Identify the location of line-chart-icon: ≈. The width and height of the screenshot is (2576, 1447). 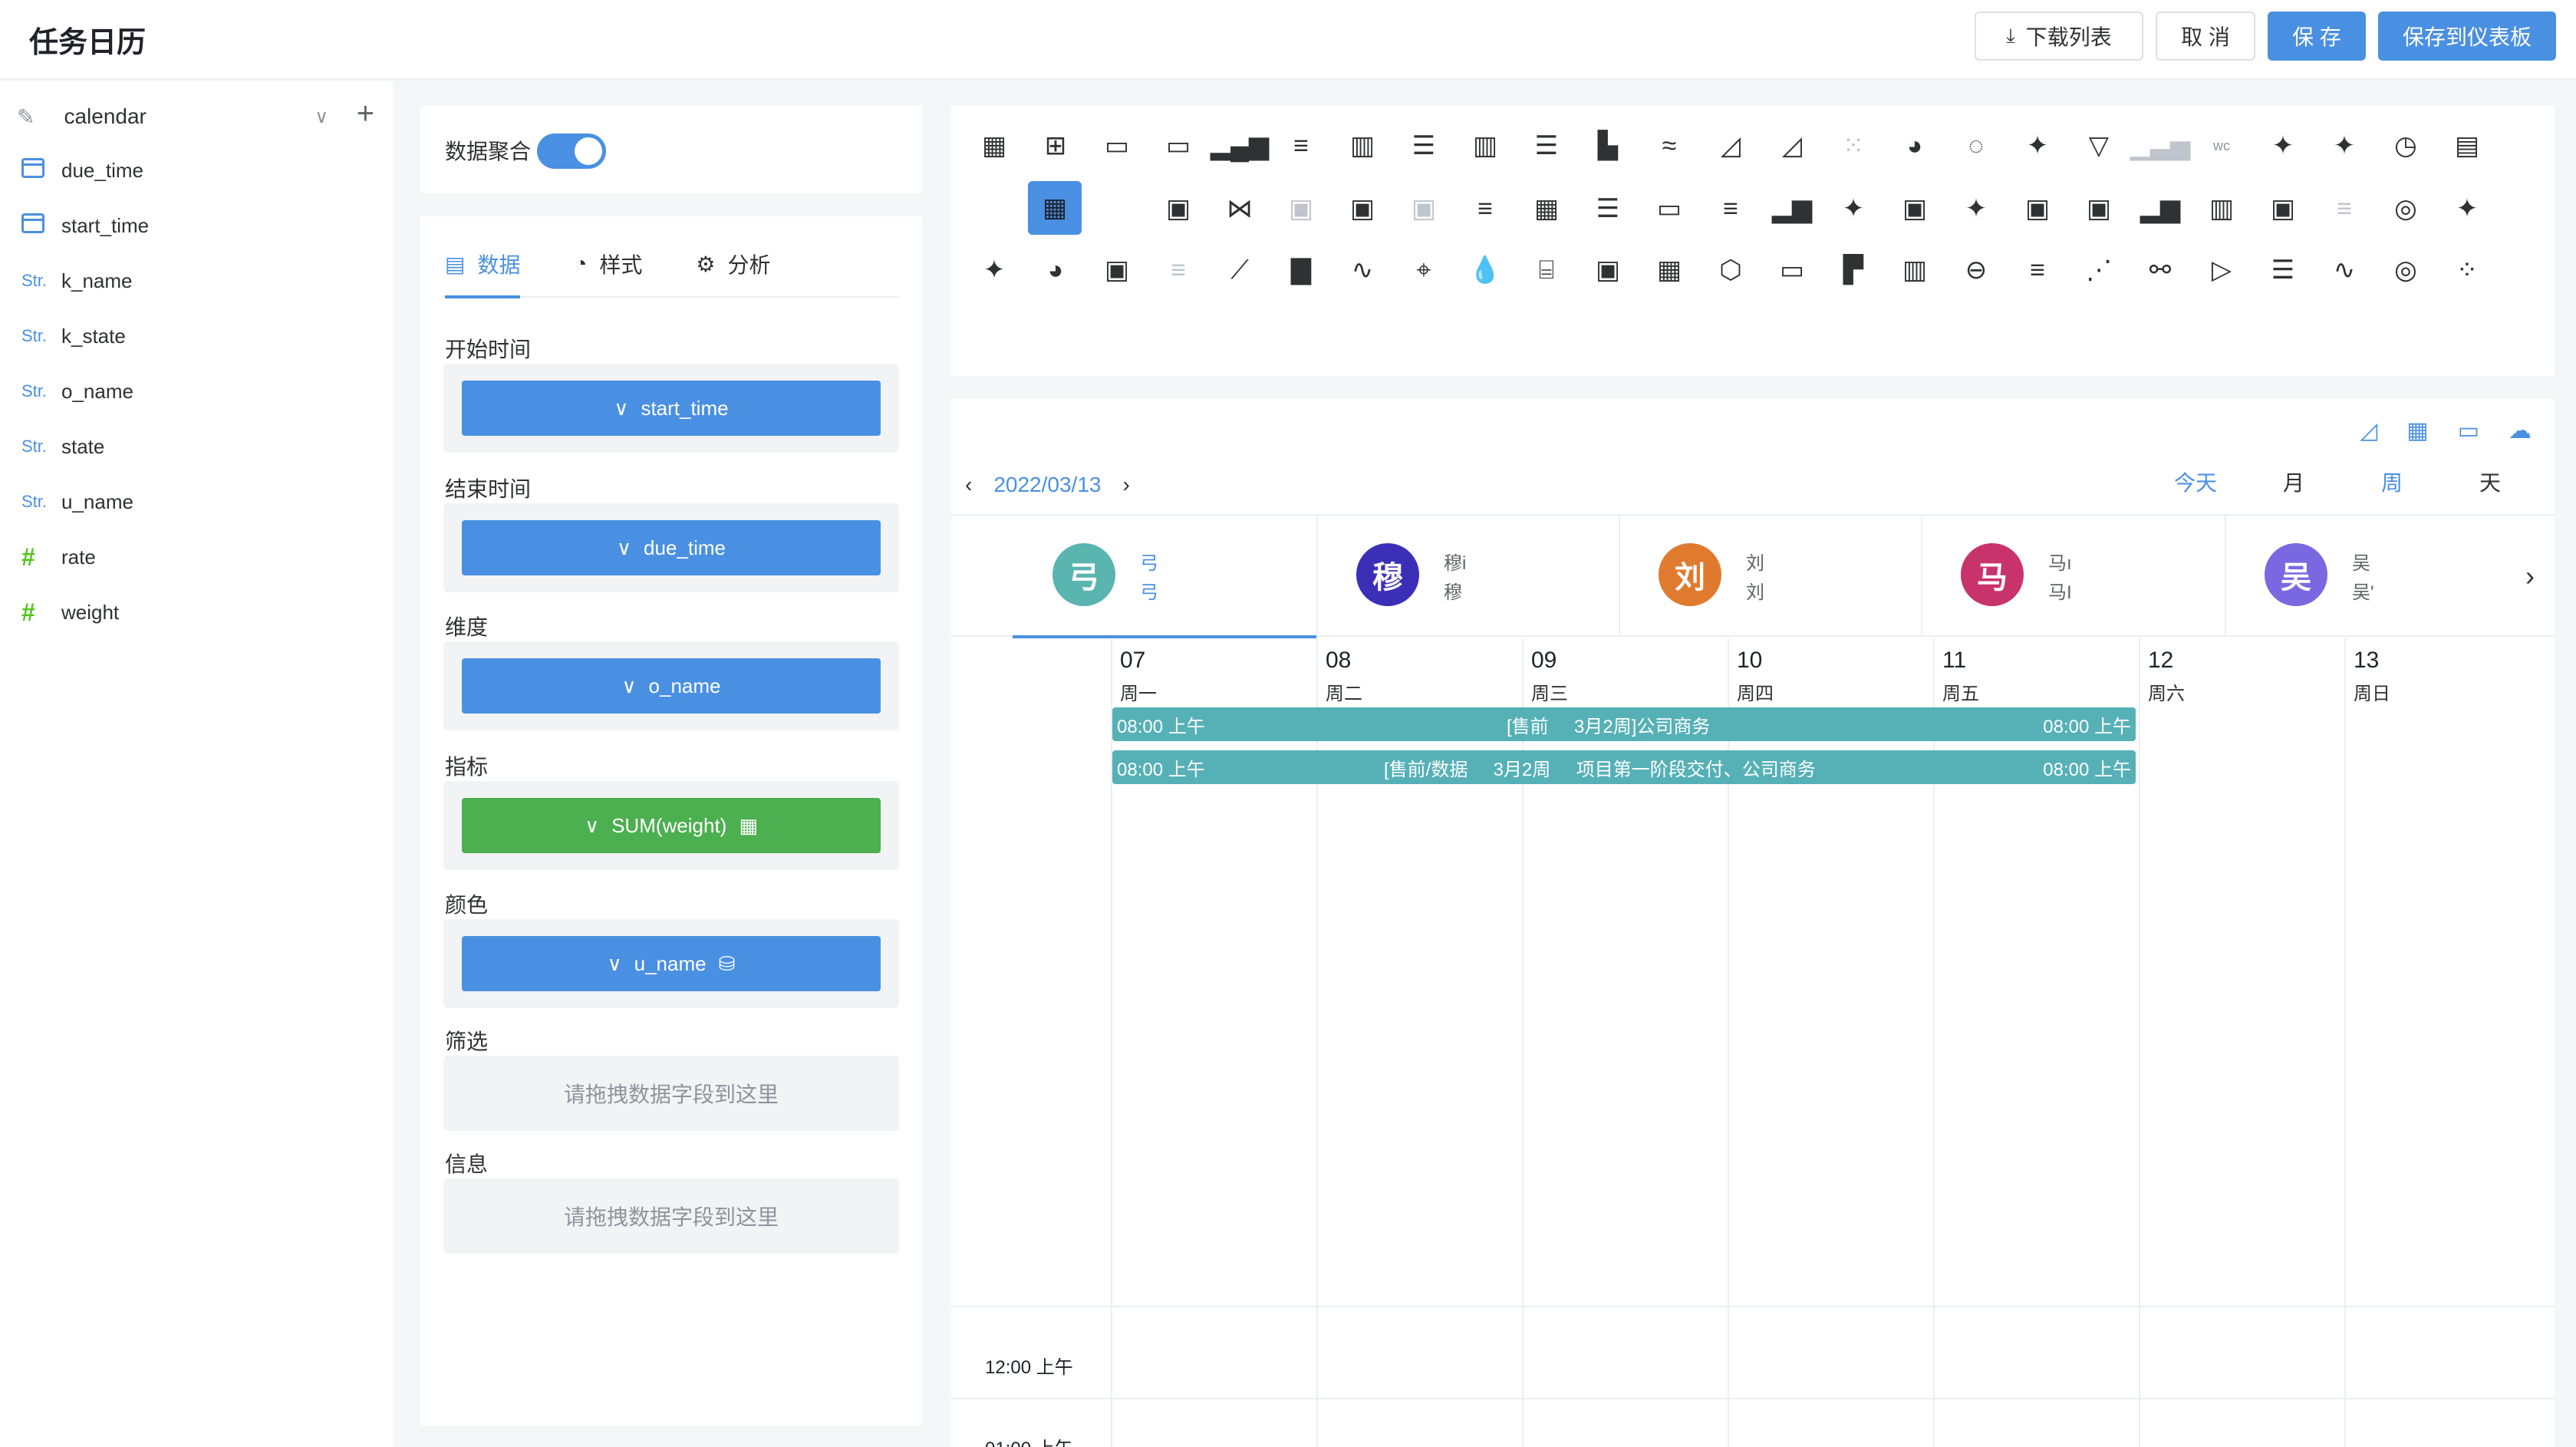
(1669, 145).